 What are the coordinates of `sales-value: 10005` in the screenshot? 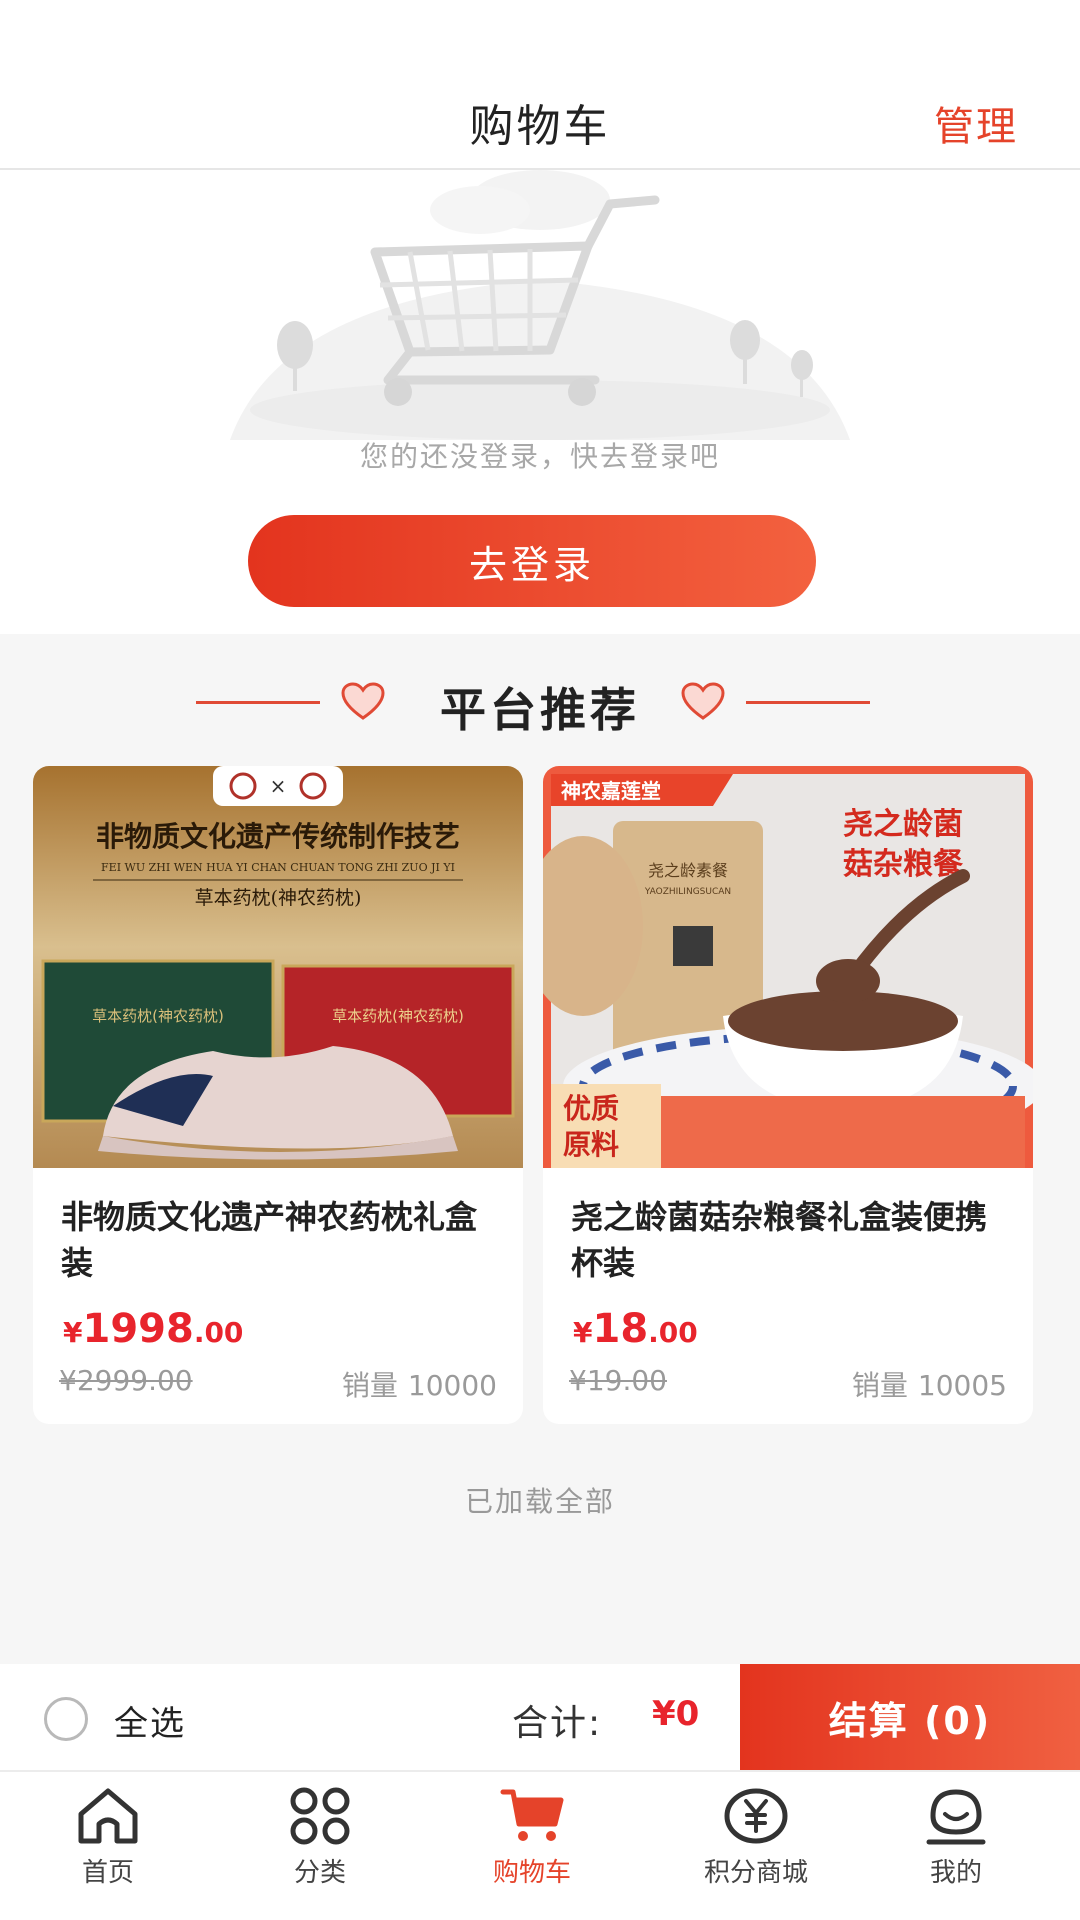 It's located at (962, 1385).